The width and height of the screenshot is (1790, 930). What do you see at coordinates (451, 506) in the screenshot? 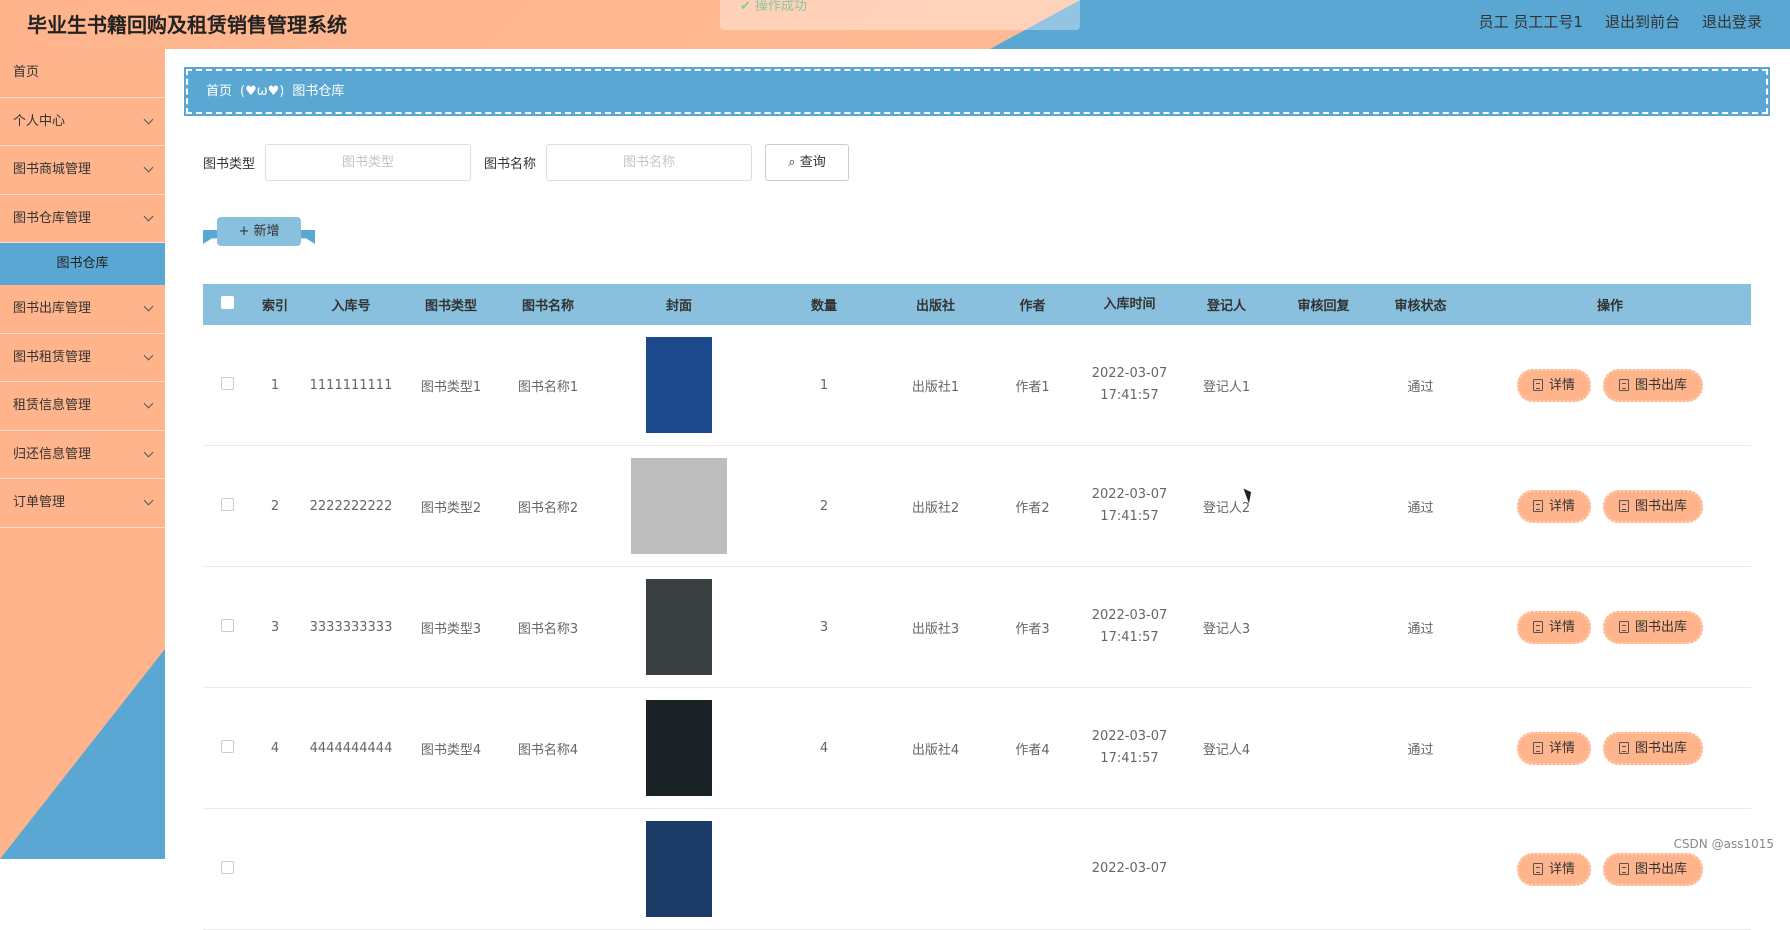
I see `cell-book-type: 图书类型2` at bounding box center [451, 506].